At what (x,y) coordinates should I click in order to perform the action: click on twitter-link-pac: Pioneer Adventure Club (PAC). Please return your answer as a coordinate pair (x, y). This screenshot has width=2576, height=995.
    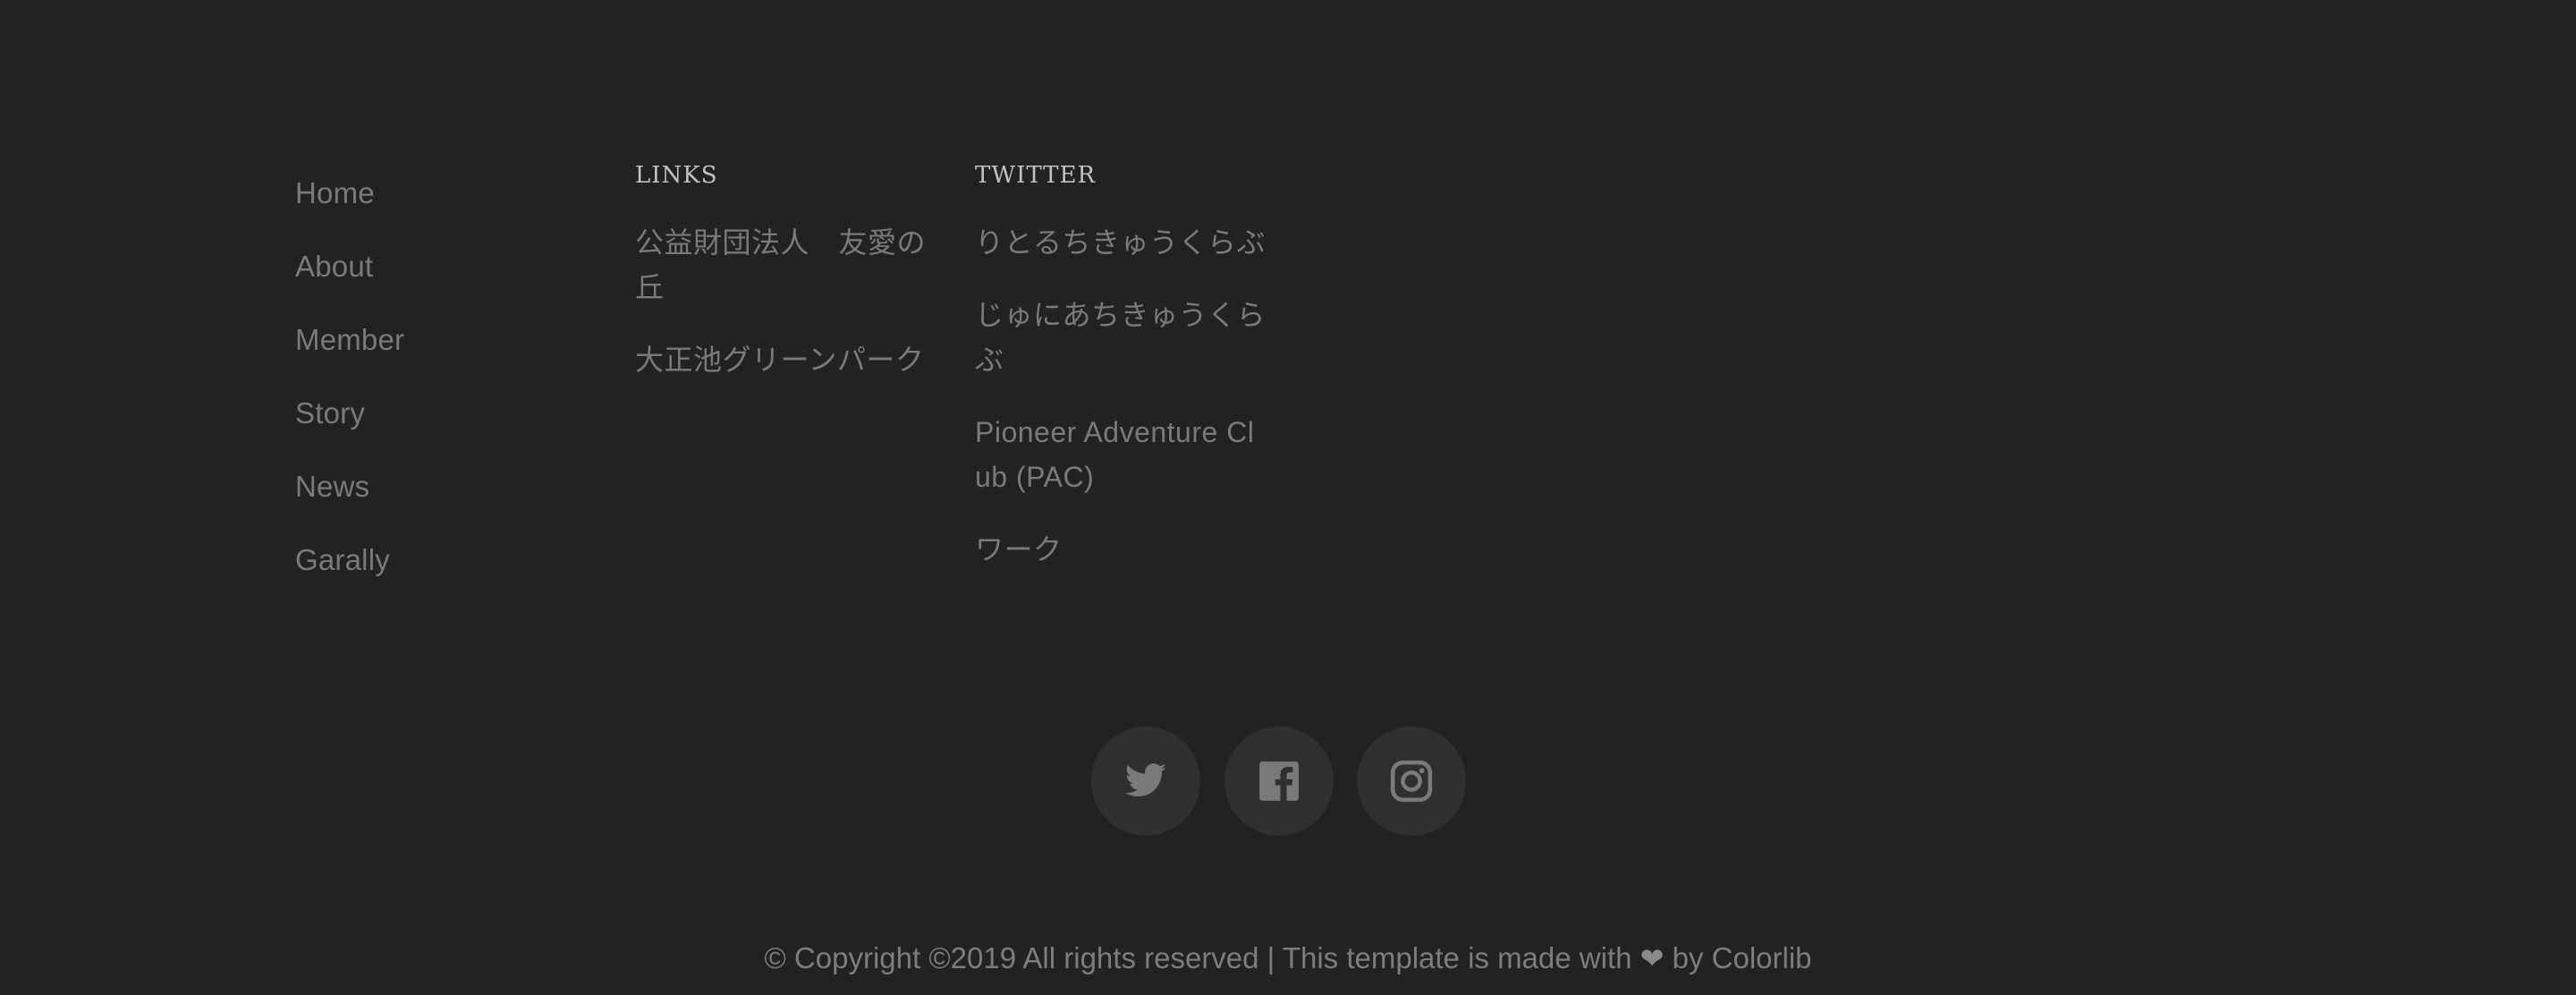
    Looking at the image, I should click on (1122, 454).